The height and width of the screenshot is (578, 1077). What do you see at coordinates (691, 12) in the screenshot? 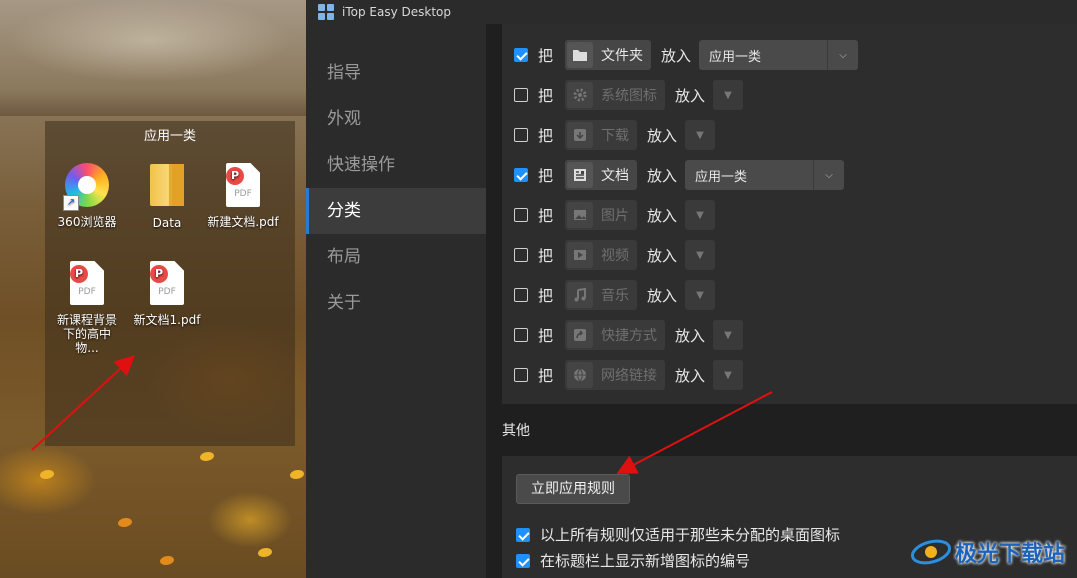
I see `title-bar: iTop Easy Desktop` at bounding box center [691, 12].